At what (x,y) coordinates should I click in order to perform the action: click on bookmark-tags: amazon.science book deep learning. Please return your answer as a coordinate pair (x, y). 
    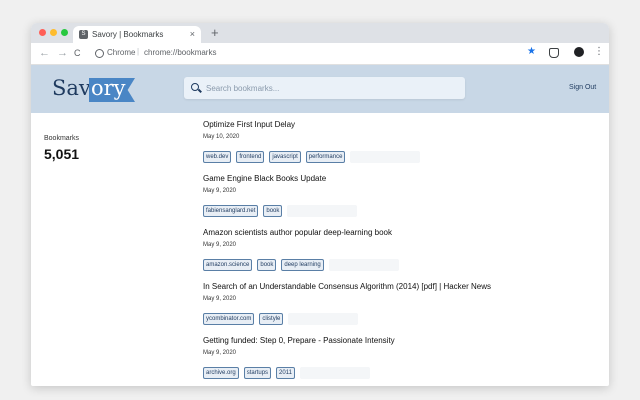
    Looking at the image, I should click on (301, 265).